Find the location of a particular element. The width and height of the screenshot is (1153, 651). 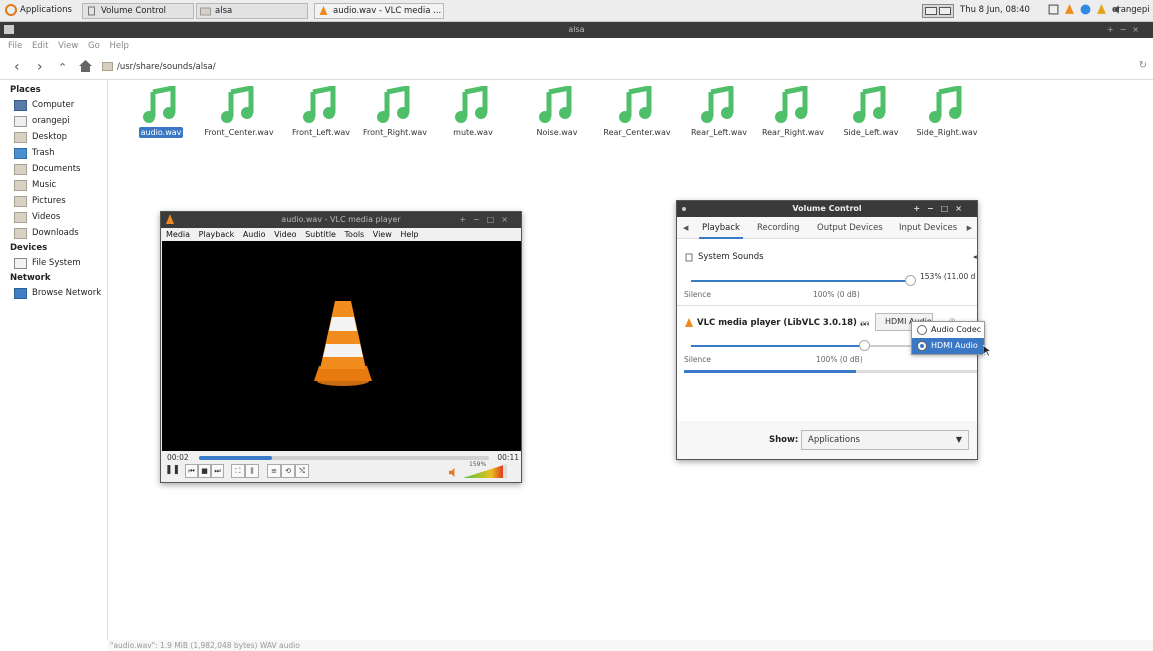

show-filter-select: Applications ▼ is located at coordinates (885, 440).